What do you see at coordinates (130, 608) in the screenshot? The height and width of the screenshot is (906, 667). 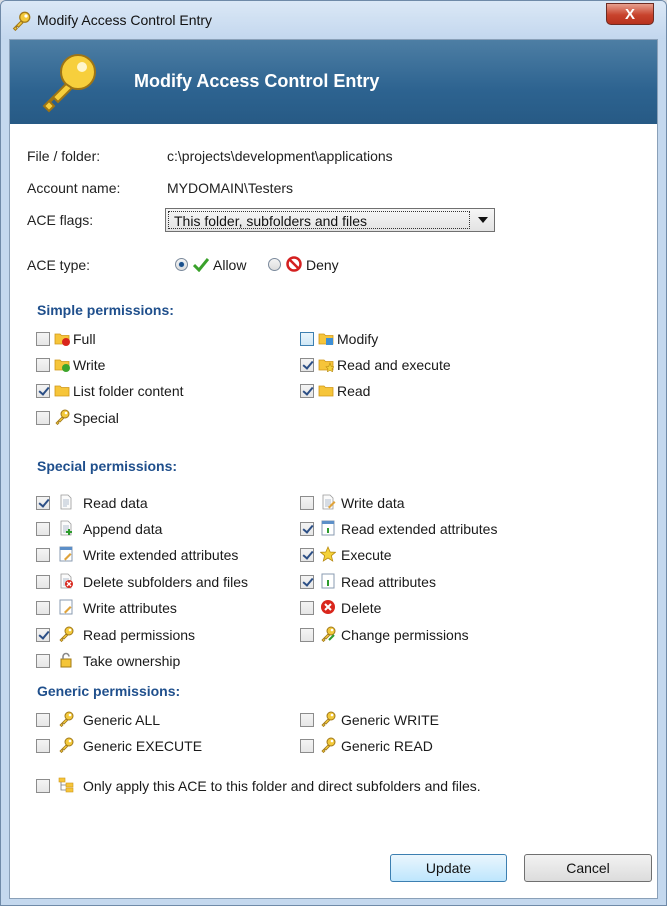 I see `write-attributes-label: Write attributes` at bounding box center [130, 608].